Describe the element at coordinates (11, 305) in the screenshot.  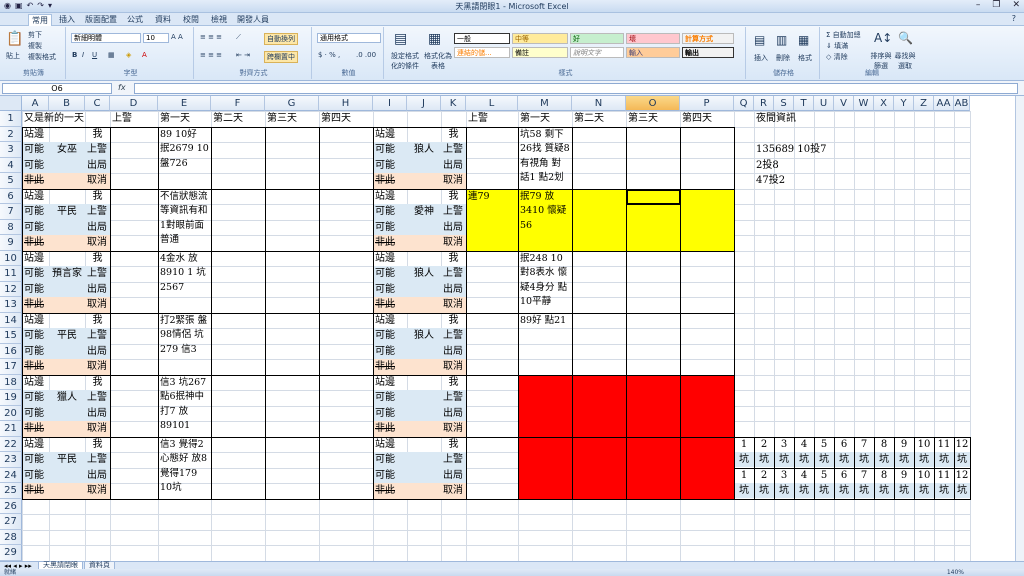
I see `row-header-13: 13` at that location.